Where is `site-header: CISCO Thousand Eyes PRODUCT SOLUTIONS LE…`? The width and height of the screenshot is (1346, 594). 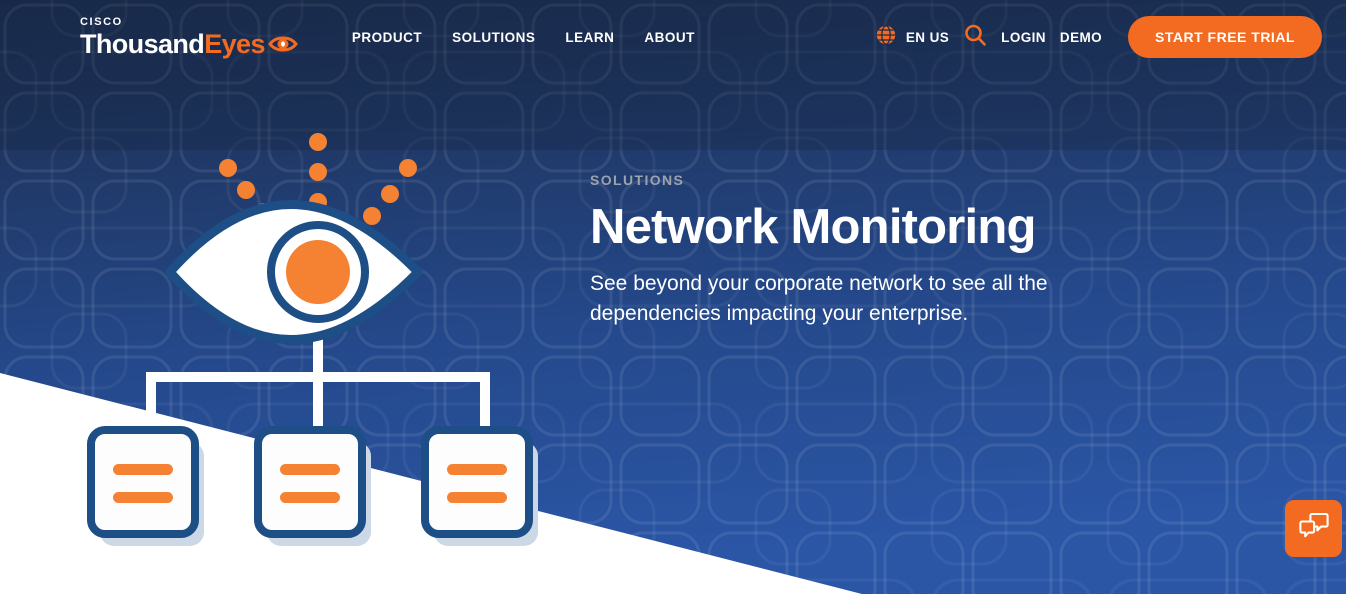
site-header: CISCO Thousand Eyes PRODUCT SOLUTIONS LE… is located at coordinates (673, 37).